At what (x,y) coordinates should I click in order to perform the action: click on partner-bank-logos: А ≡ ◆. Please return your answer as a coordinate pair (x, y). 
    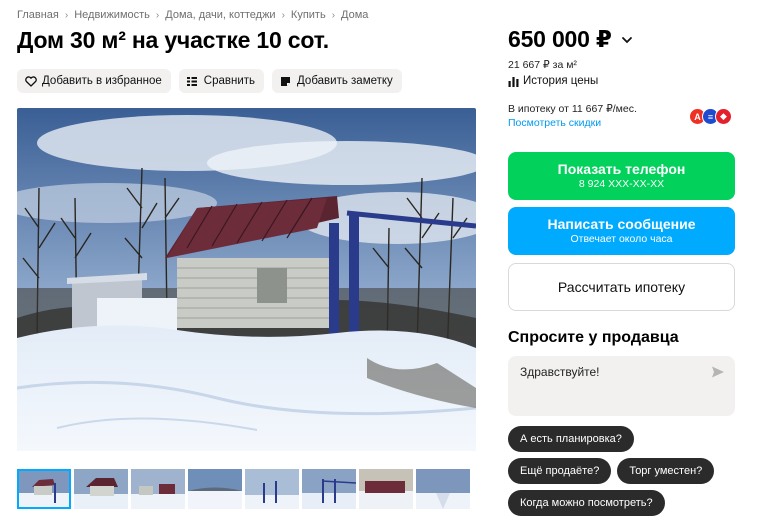
    Looking at the image, I should click on (710, 116).